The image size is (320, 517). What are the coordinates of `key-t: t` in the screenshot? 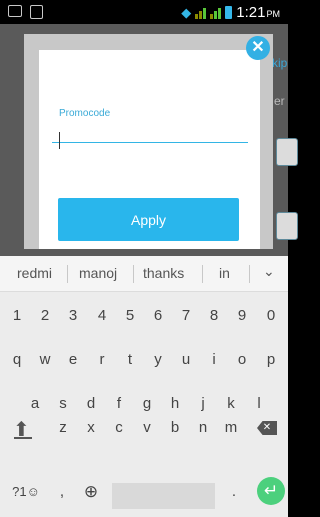 It's located at (130, 360).